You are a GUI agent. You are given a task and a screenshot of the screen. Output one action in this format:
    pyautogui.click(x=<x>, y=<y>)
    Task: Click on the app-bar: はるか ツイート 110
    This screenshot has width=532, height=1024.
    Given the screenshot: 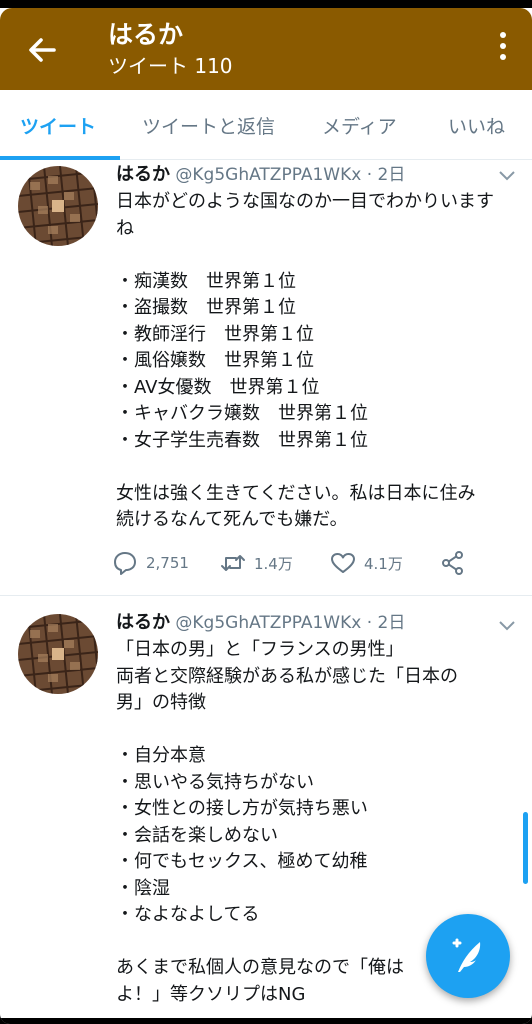 What is the action you would take?
    pyautogui.click(x=266, y=49)
    